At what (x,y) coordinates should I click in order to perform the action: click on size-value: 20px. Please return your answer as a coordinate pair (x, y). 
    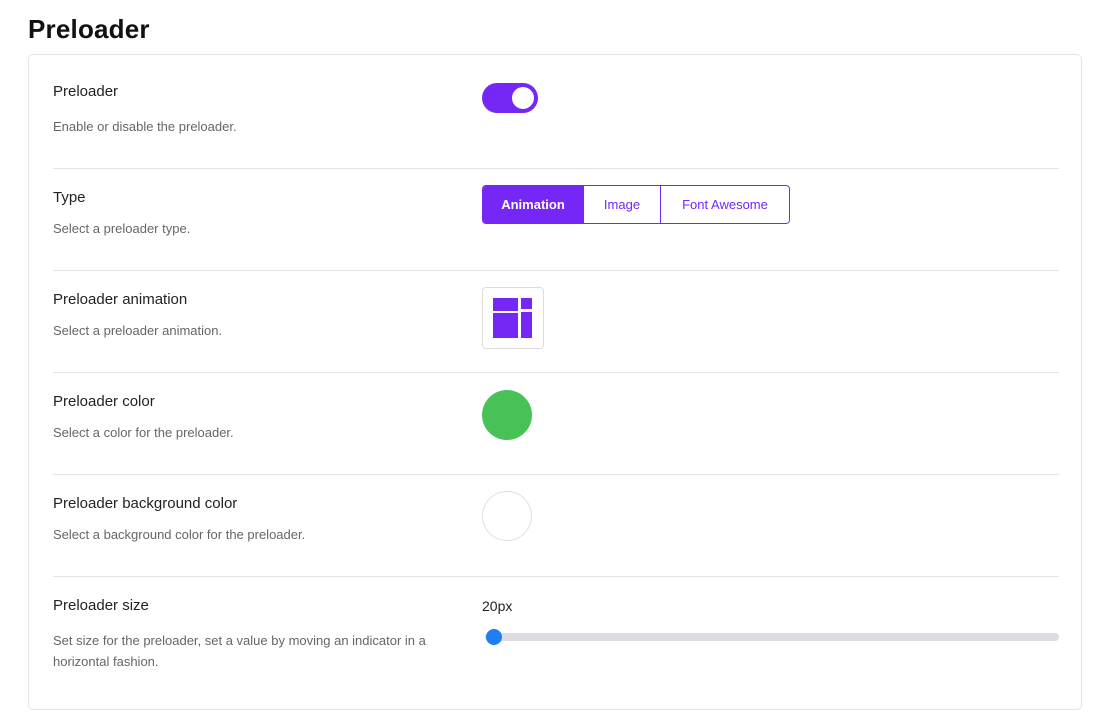
    Looking at the image, I should click on (497, 606).